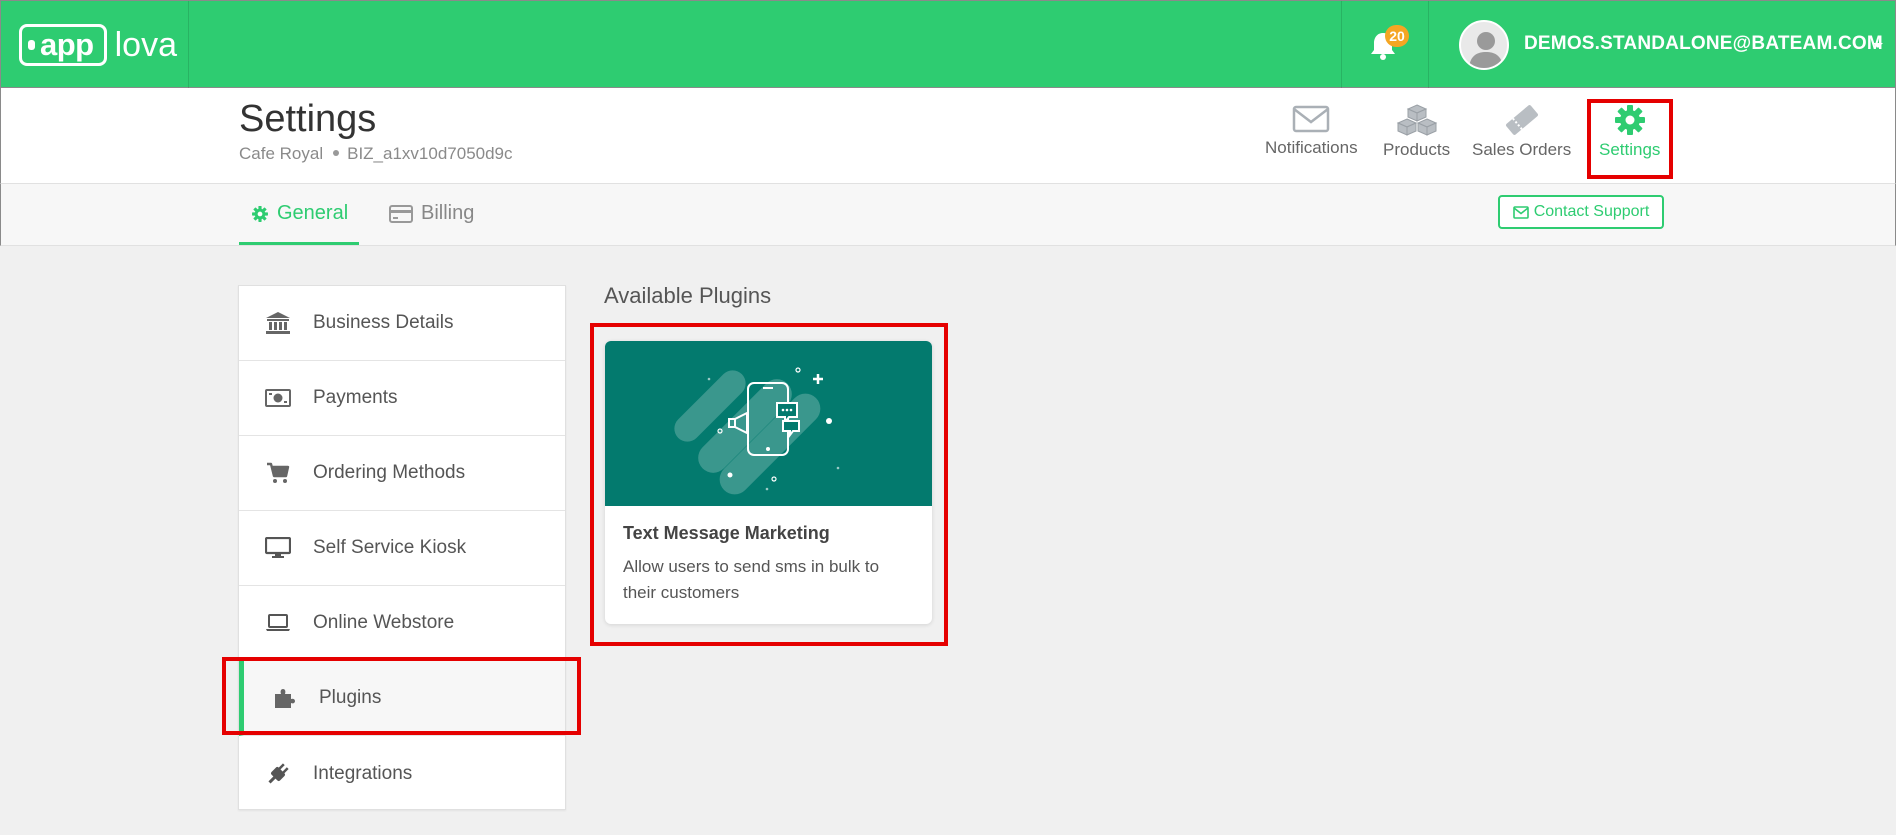  What do you see at coordinates (390, 547) in the screenshot?
I see `sidebar-item-label: Self Service Kiosk` at bounding box center [390, 547].